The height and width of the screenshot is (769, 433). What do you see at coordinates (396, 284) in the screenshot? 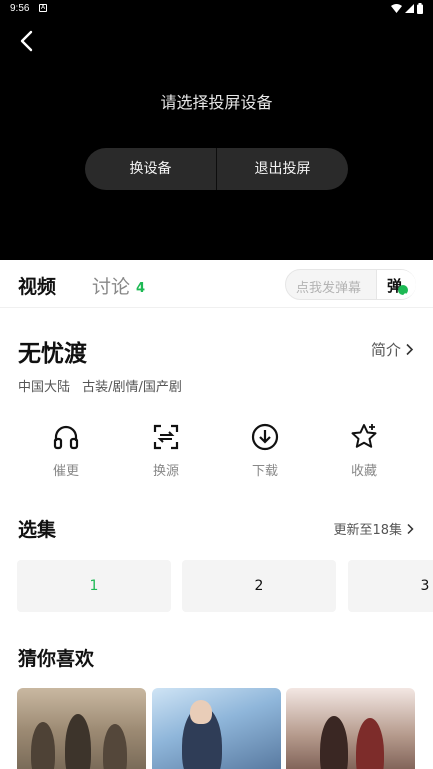
I see `danmu-toggle-button: 弹` at bounding box center [396, 284].